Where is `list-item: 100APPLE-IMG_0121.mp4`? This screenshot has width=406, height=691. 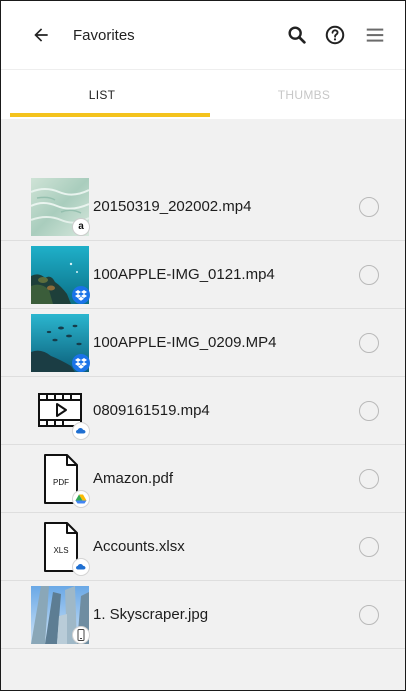 list-item: 100APPLE-IMG_0121.mp4 is located at coordinates (203, 275).